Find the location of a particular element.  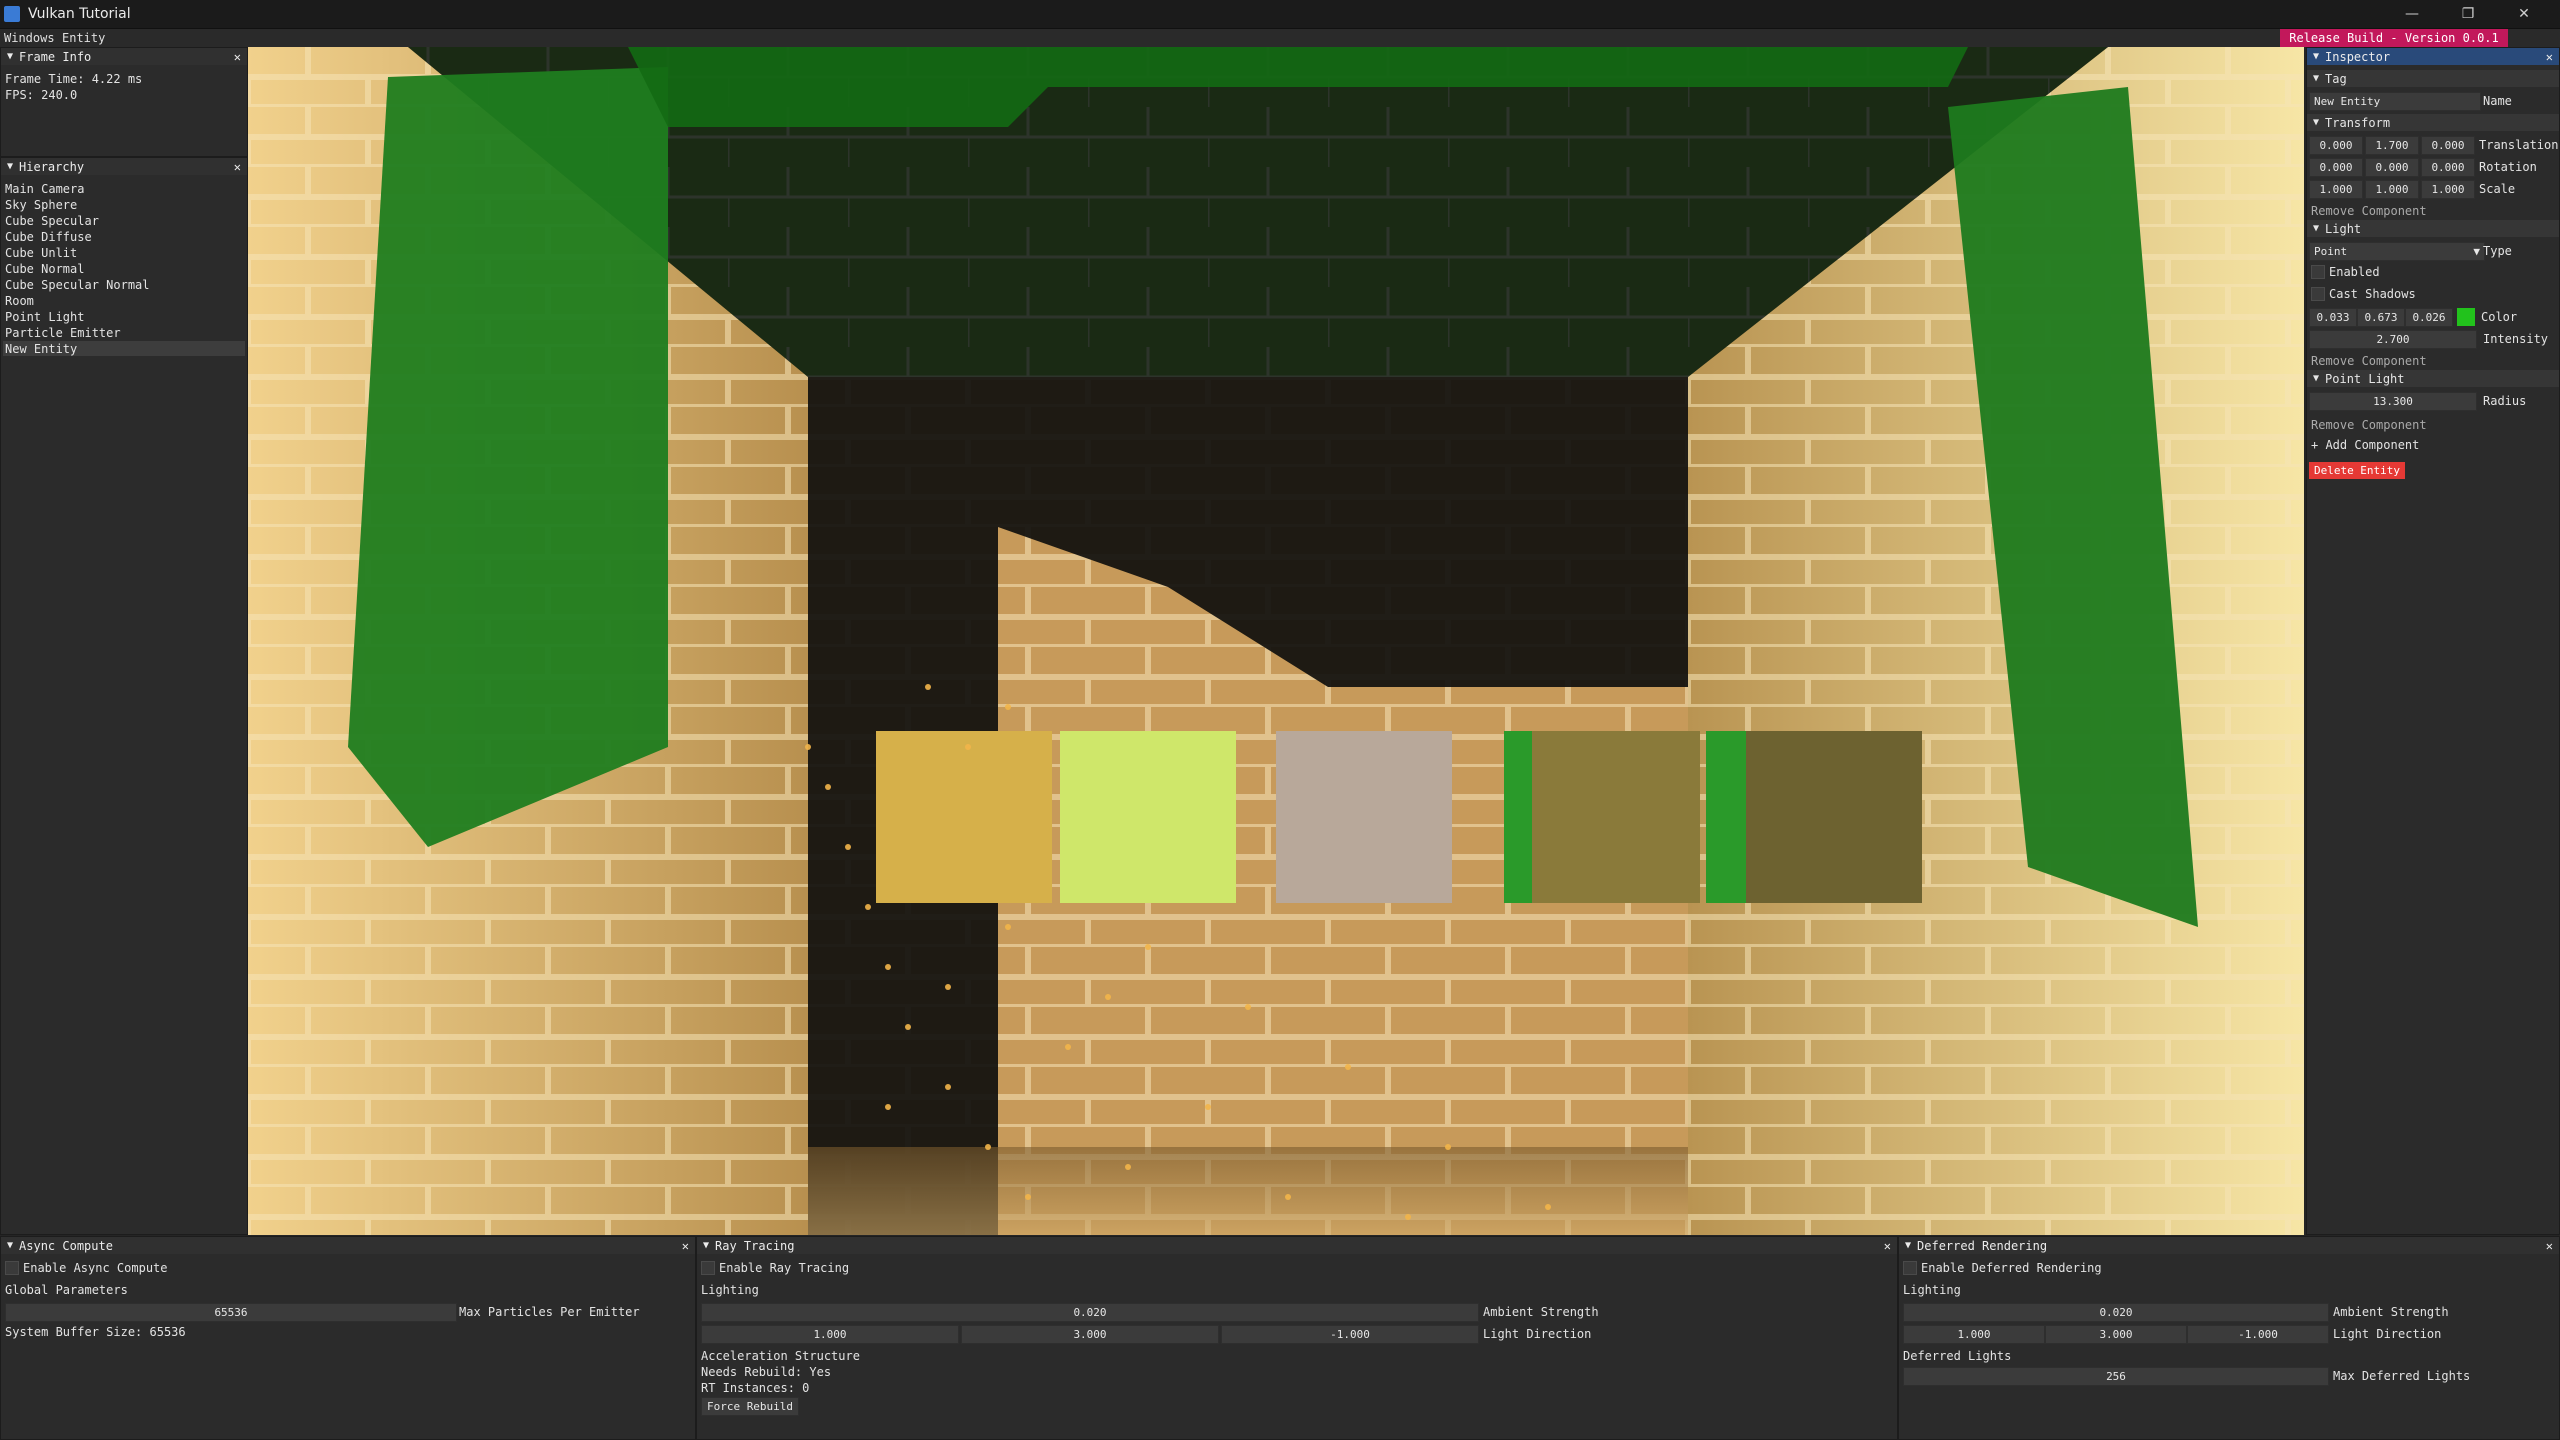

minimize-button: — is located at coordinates (2412, 14).